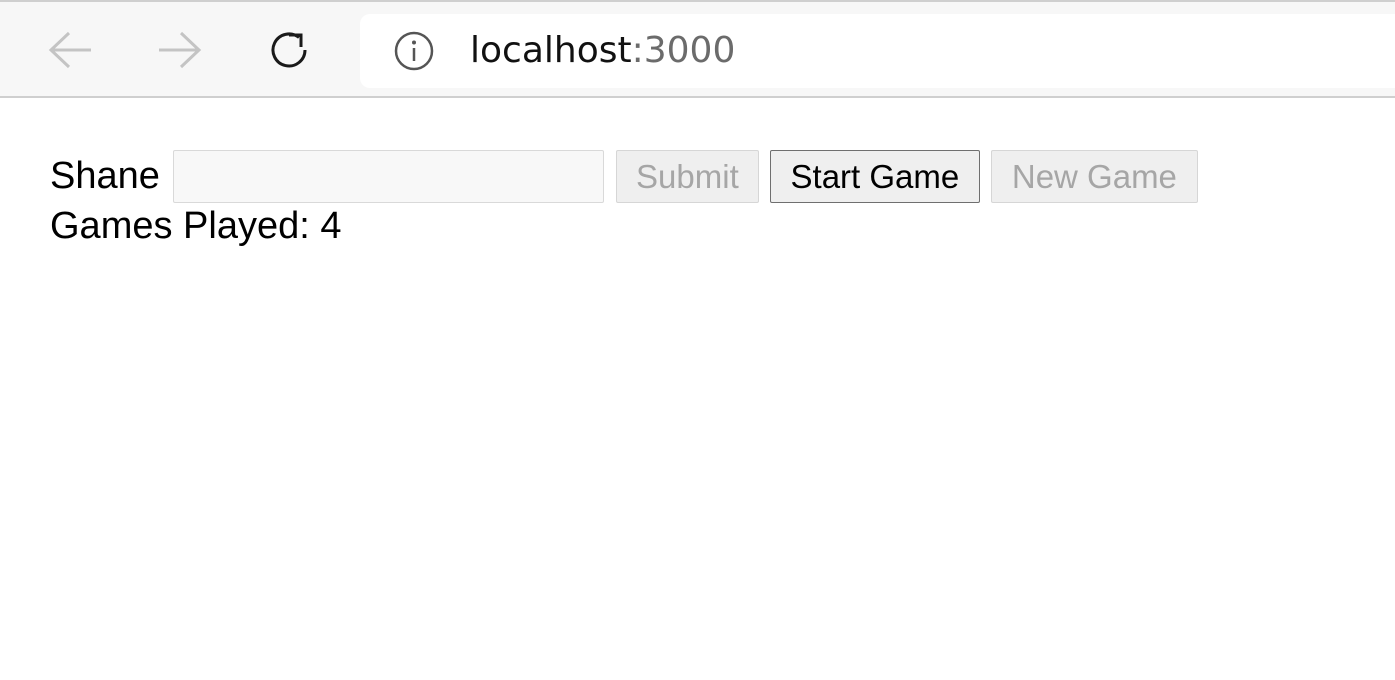 This screenshot has width=1395, height=680. I want to click on forward-button, so click(180, 50).